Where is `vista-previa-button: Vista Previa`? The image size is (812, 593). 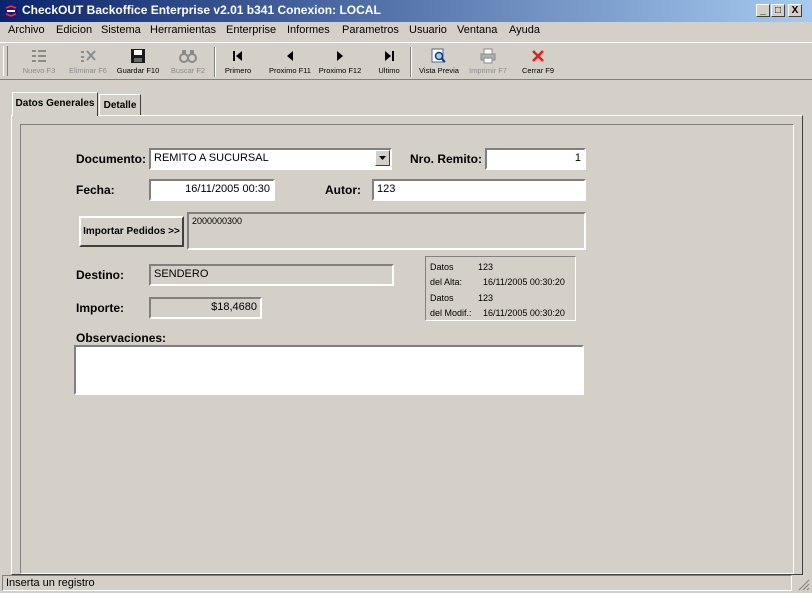 vista-previa-button: Vista Previa is located at coordinates (439, 62).